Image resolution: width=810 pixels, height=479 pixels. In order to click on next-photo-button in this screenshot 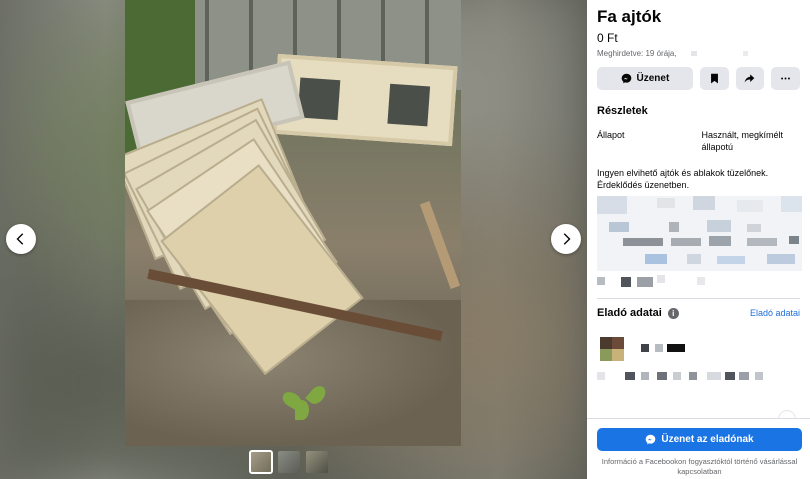, I will do `click(566, 239)`.